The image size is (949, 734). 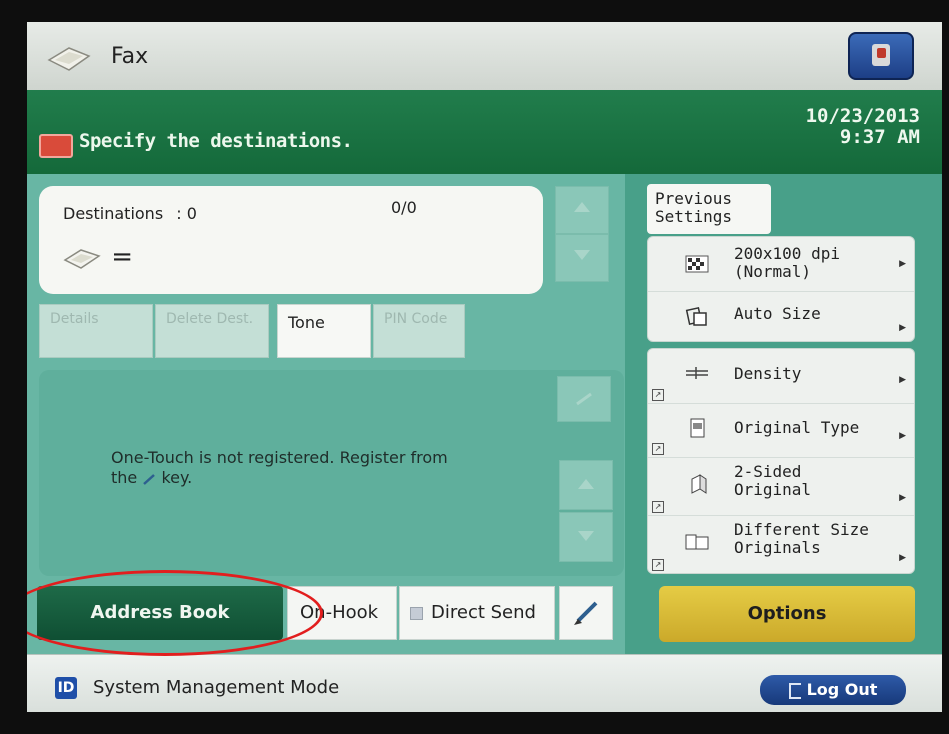 I want to click on title-bar: Fax, so click(x=484, y=56).